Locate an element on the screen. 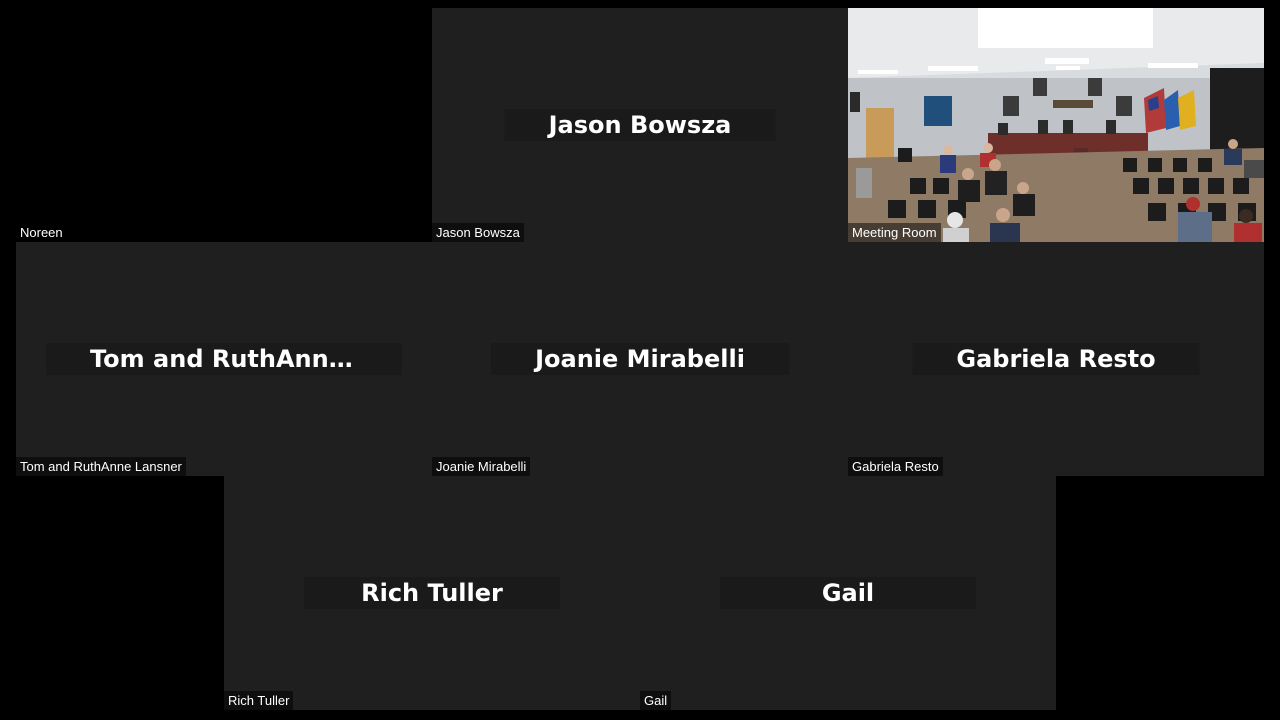  participant-center-name: Jason Bowsza is located at coordinates (640, 125).